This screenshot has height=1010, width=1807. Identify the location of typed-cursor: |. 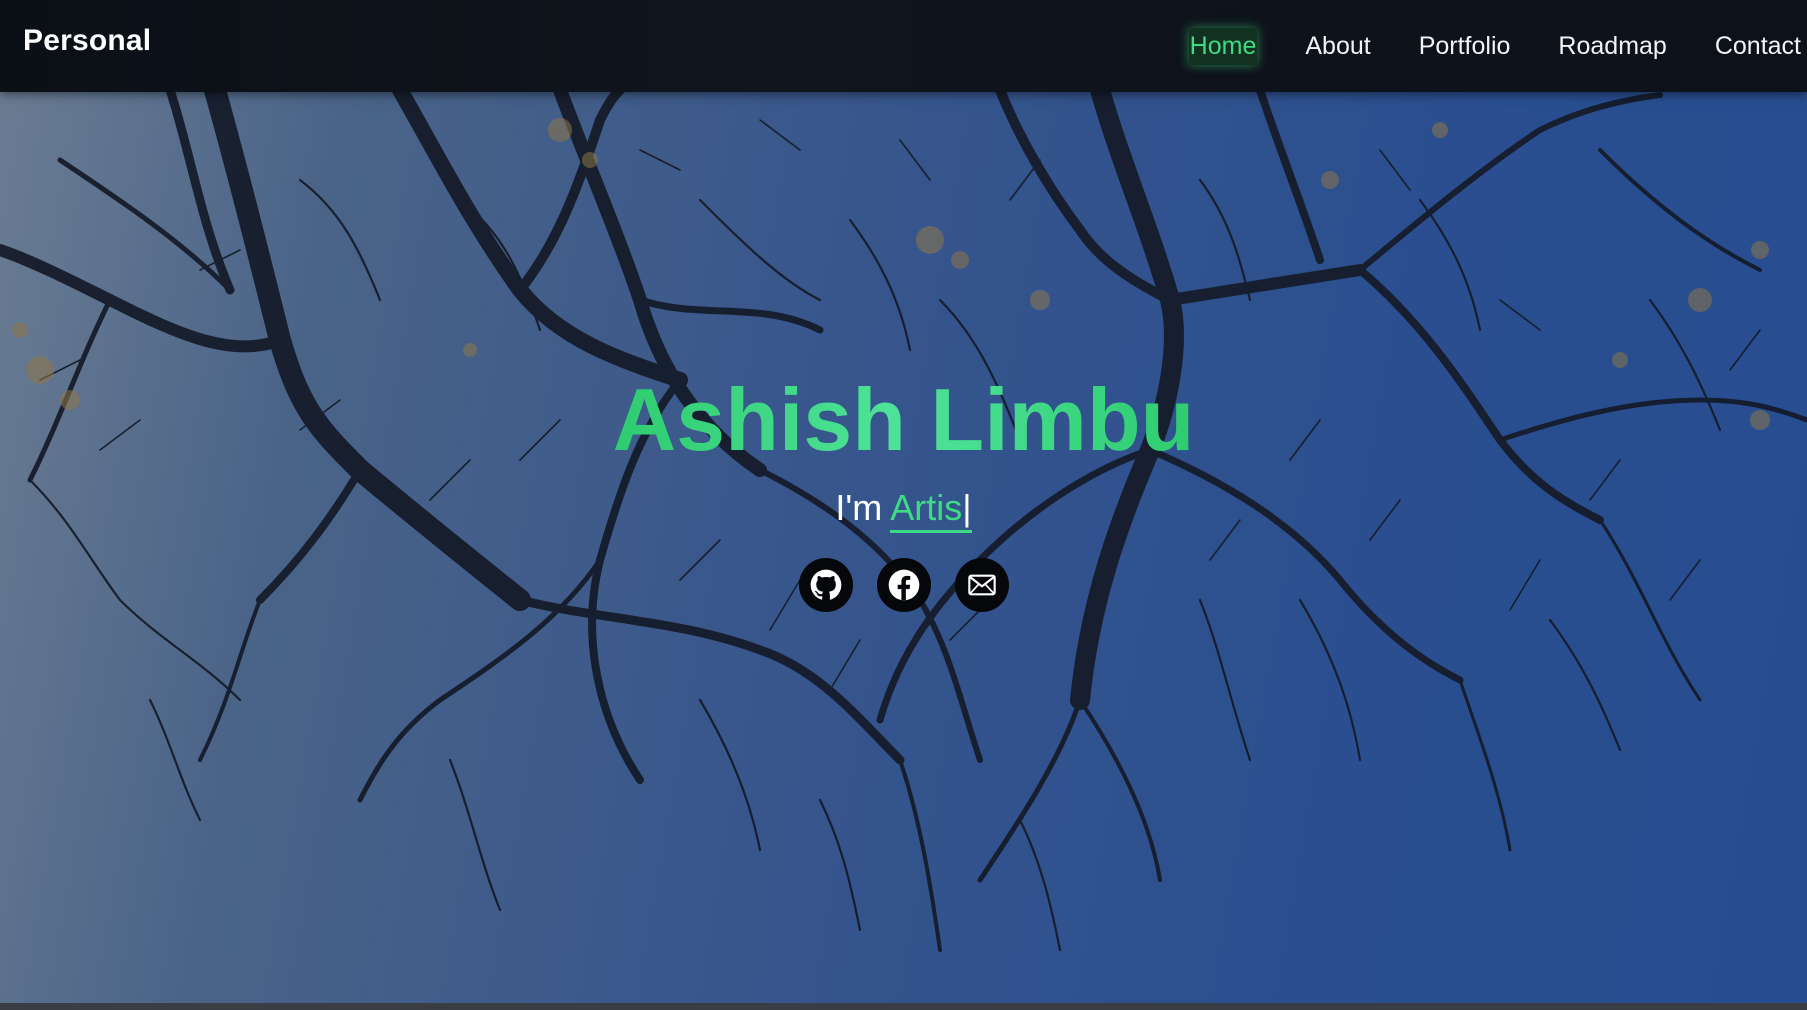
(967, 507).